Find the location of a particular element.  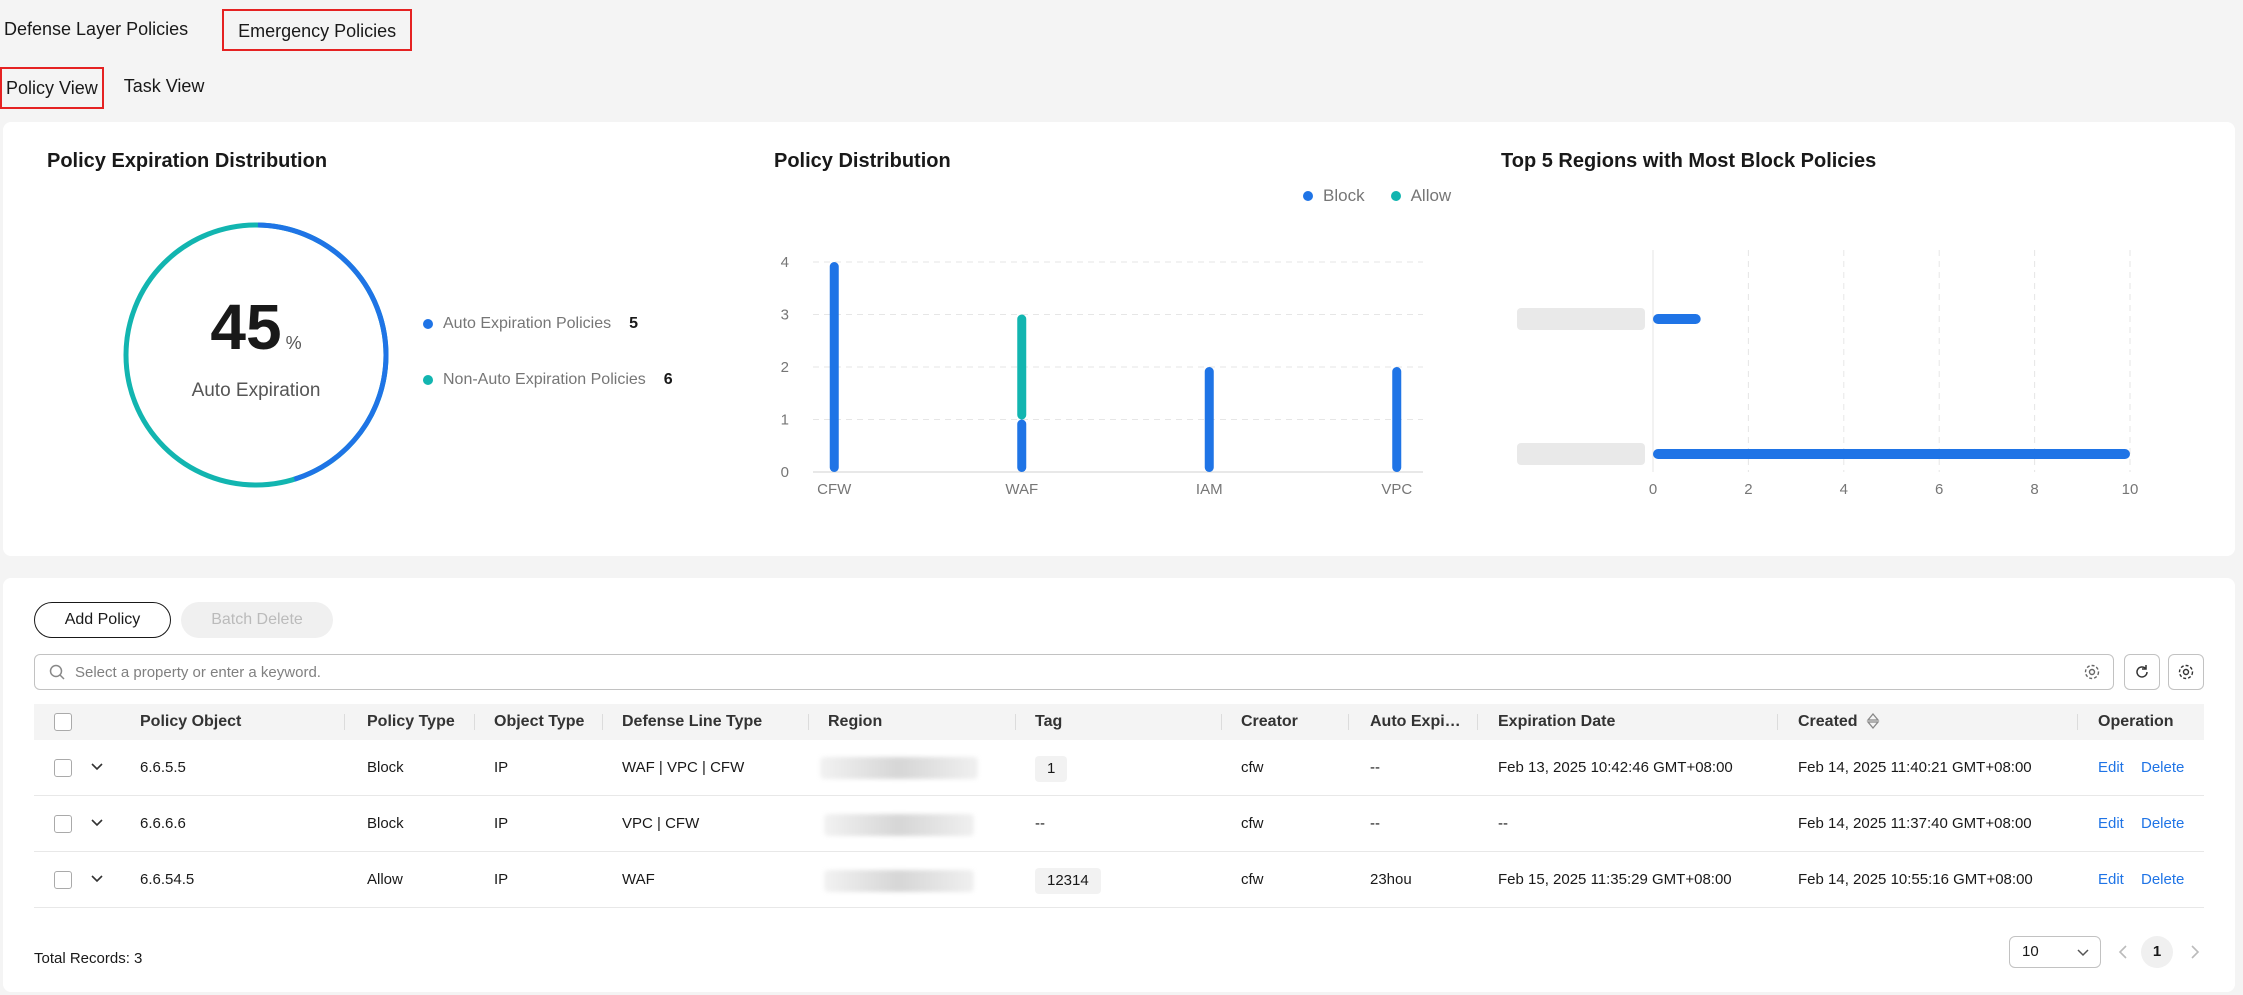

tab-task-view: Task View is located at coordinates (163, 88).